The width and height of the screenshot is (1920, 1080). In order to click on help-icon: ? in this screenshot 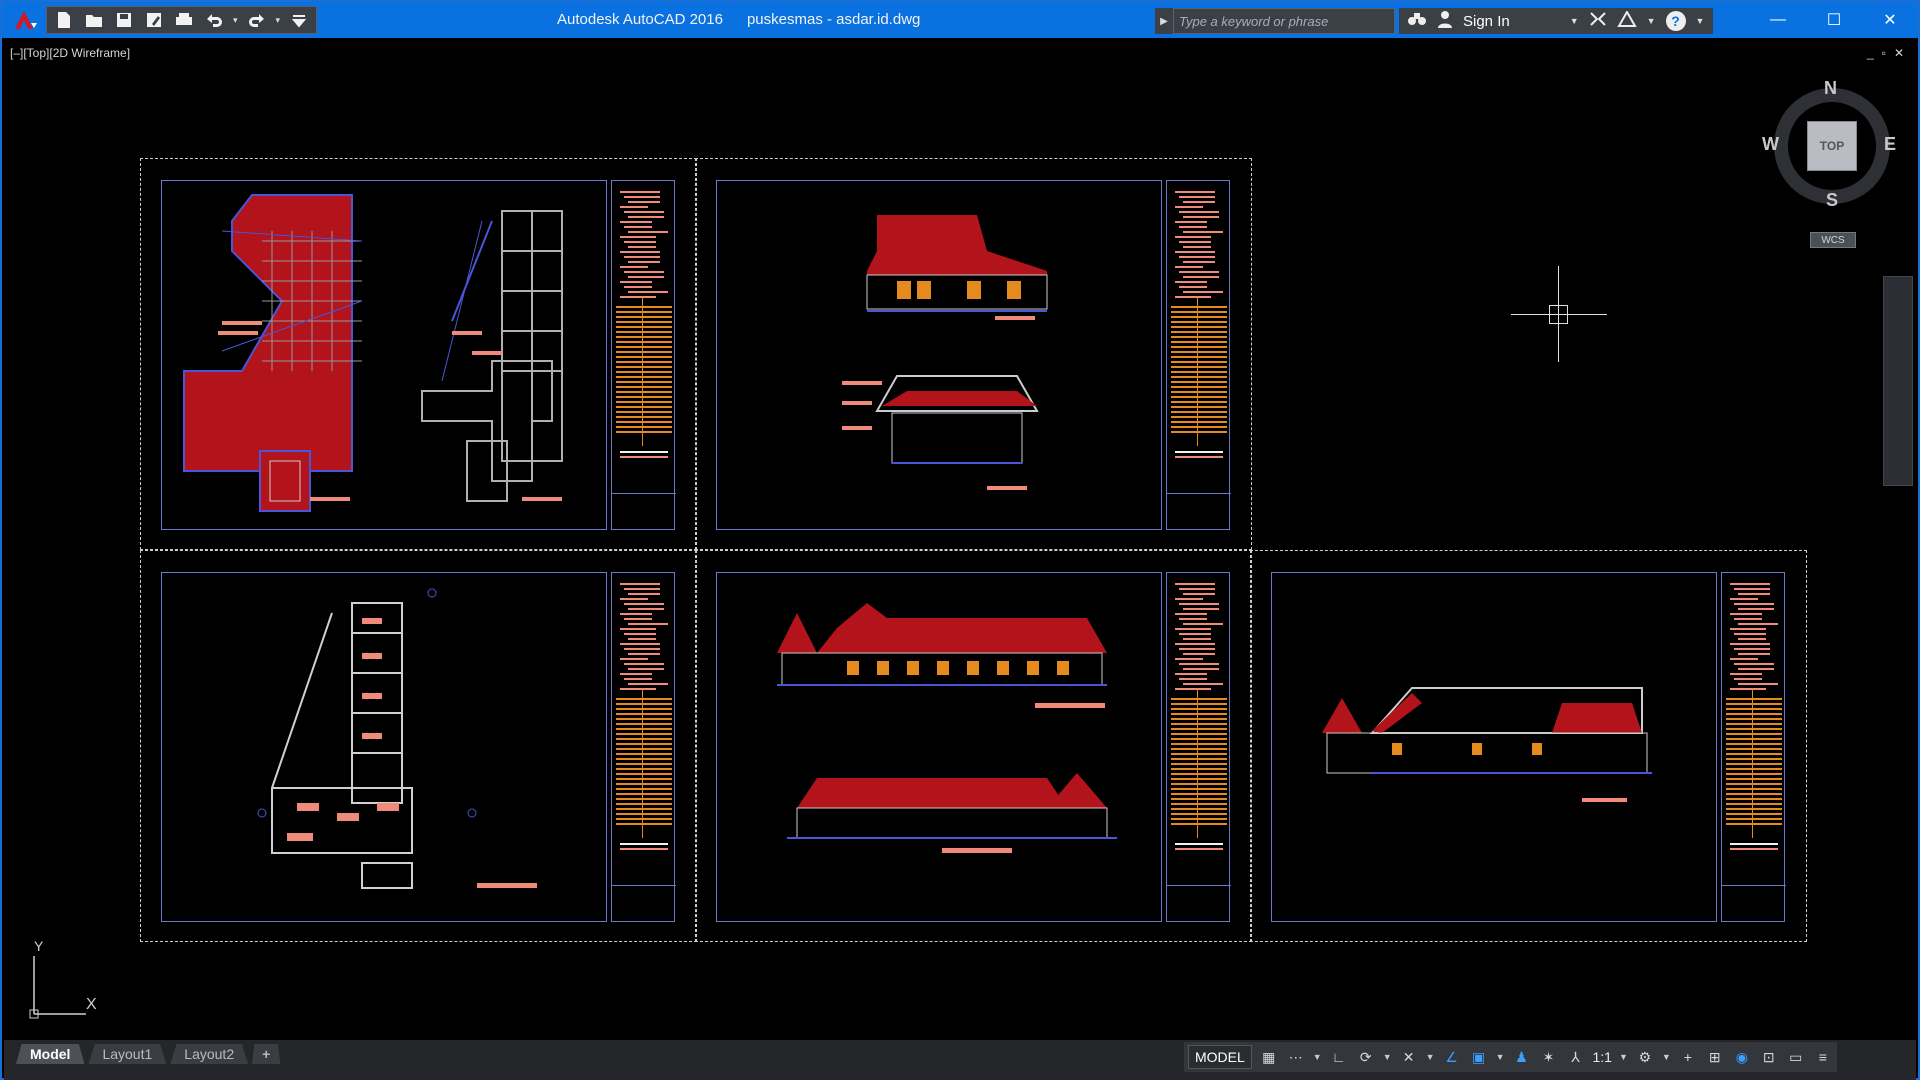, I will do `click(1675, 21)`.